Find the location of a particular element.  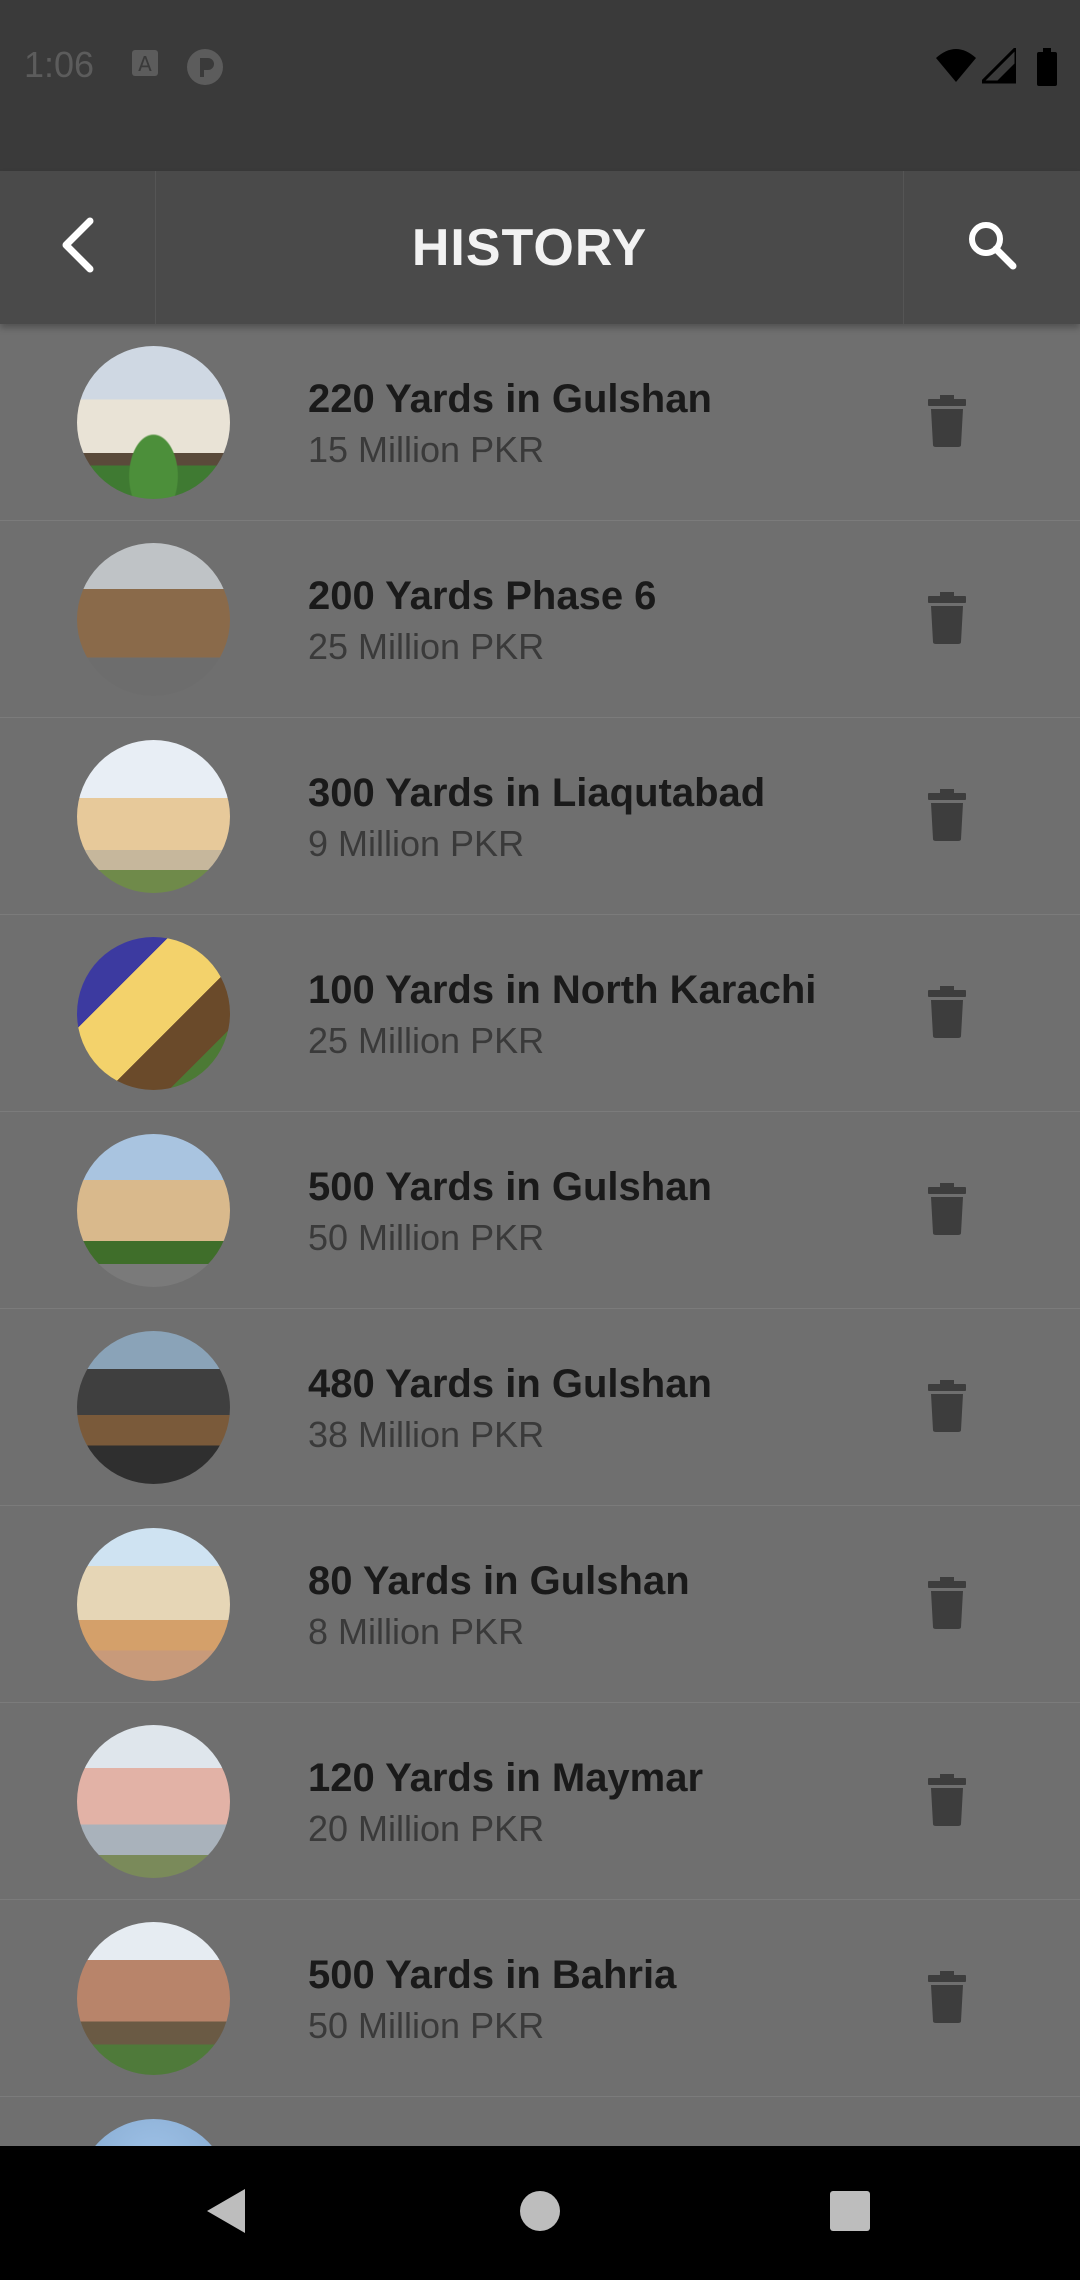

nav-home-button is located at coordinates (540, 2213).